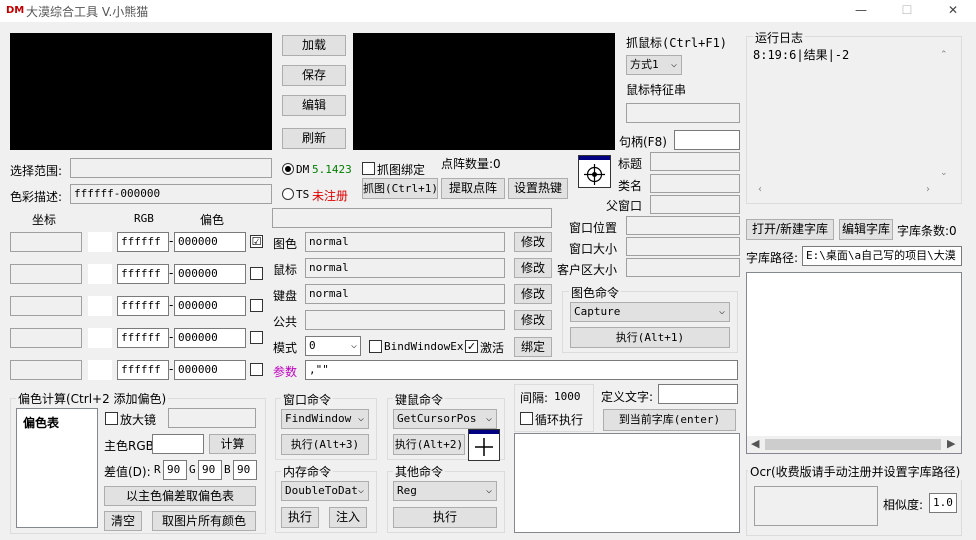  Describe the element at coordinates (325, 444) in the screenshot. I see `window-cmd-exec-button: 执行(Alt+3)` at that location.